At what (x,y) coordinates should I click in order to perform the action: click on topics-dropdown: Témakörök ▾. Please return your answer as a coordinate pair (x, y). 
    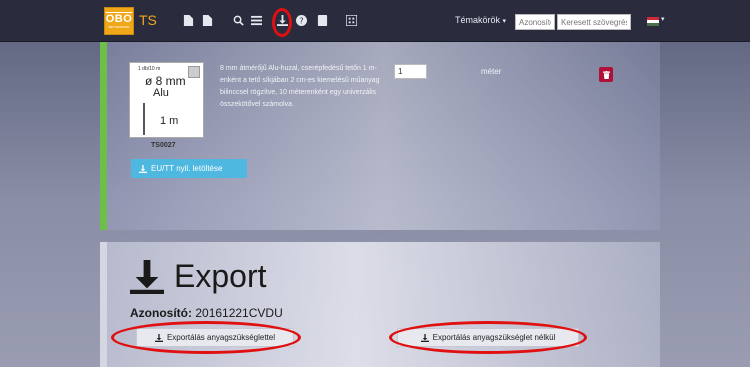
    Looking at the image, I should click on (480, 20).